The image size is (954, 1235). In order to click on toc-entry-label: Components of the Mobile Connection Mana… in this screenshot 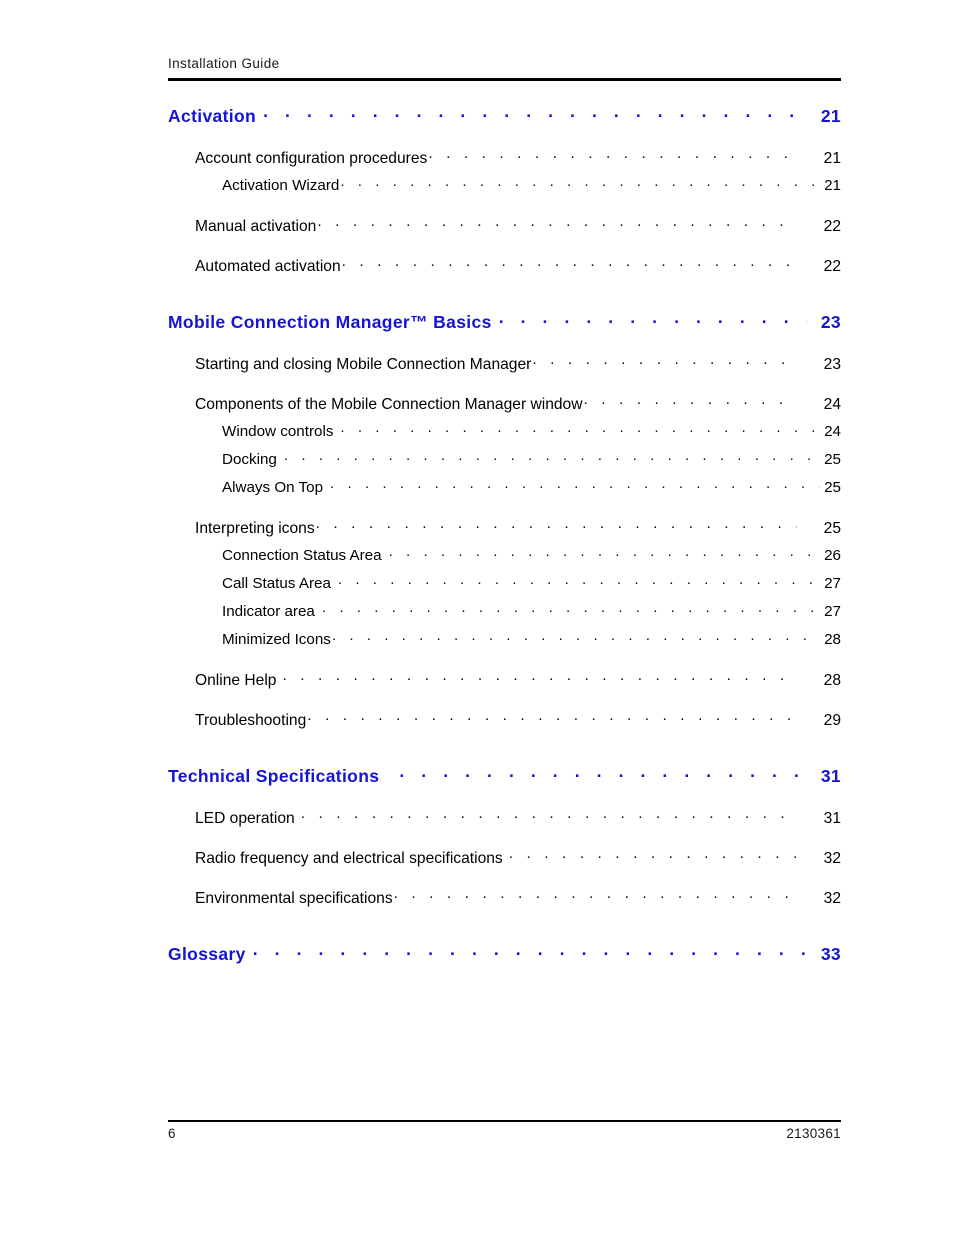, I will do `click(389, 404)`.